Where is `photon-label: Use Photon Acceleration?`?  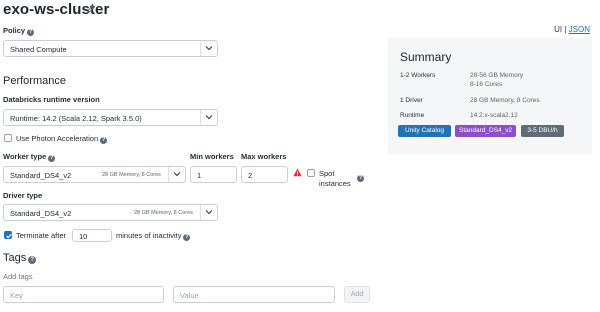
photon-label: Use Photon Acceleration? is located at coordinates (62, 139).